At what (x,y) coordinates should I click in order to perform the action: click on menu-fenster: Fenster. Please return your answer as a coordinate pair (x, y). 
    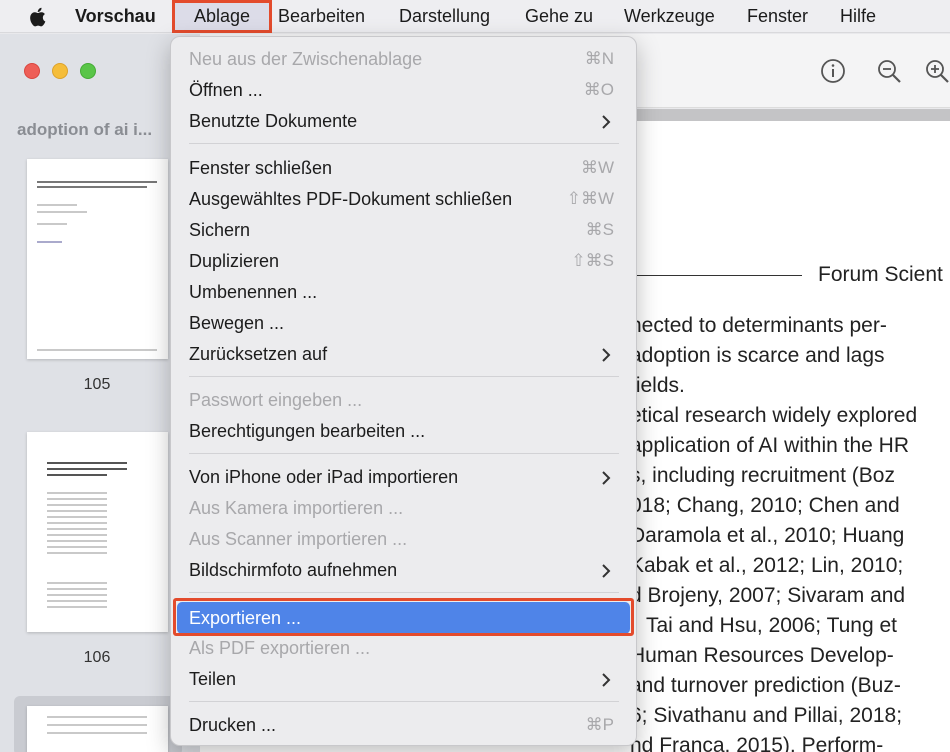
    Looking at the image, I should click on (777, 16).